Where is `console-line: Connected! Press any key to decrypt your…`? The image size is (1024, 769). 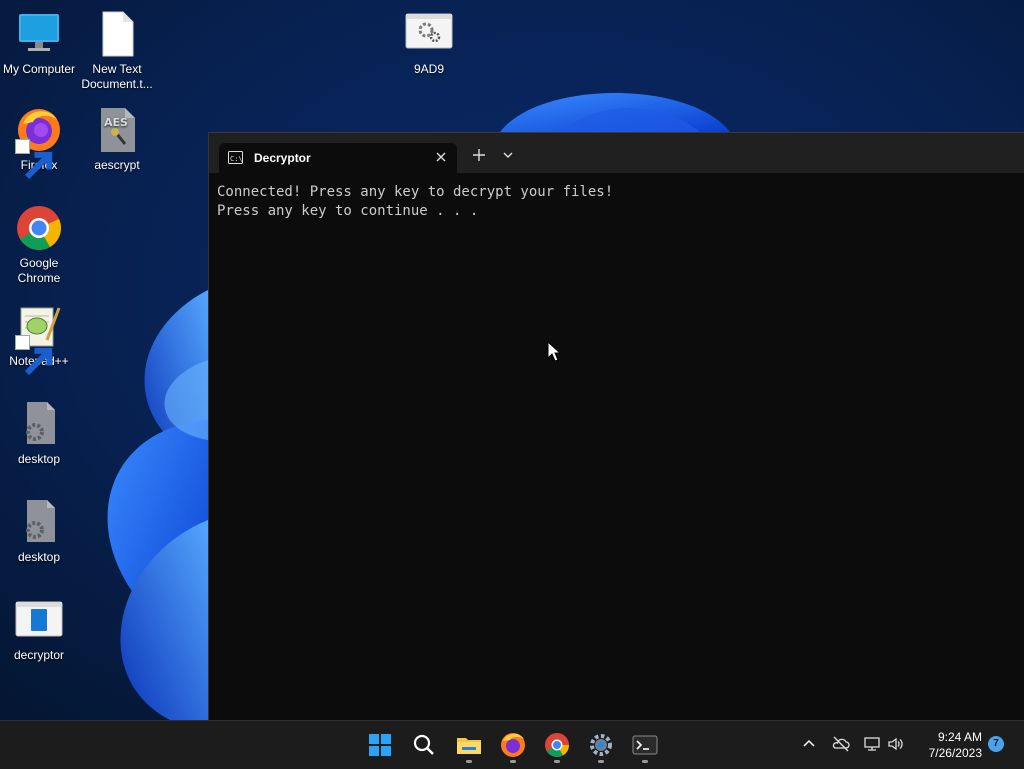
console-line: Connected! Press any key to decrypt your… is located at coordinates (415, 192).